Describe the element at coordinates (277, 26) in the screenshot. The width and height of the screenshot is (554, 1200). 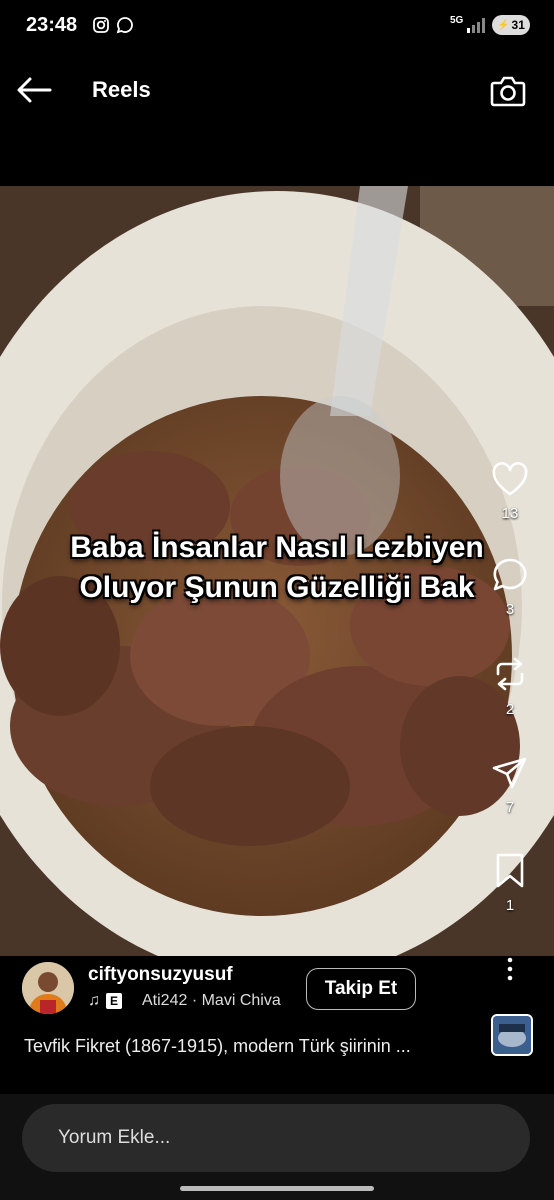
I see `status-bar: 23:48 5G ⚡ 31` at that location.